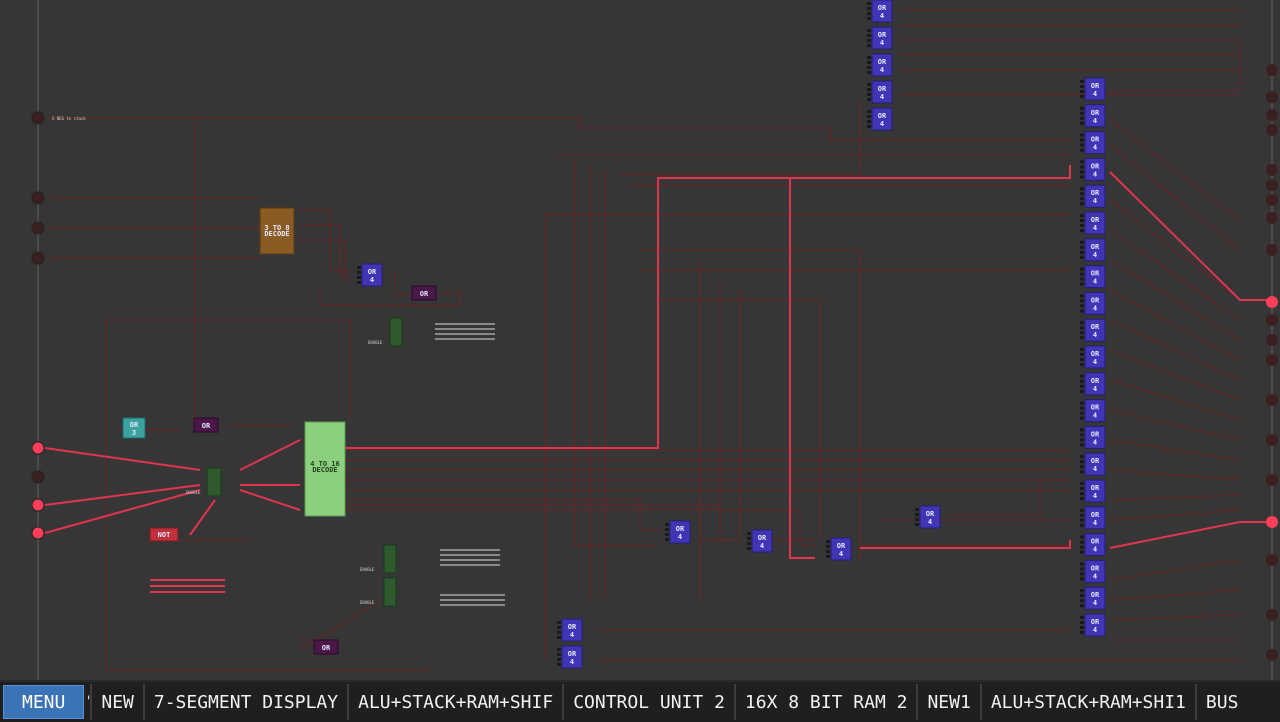 The width and height of the screenshot is (1280, 722). I want to click on tab-new: NEW, so click(116, 702).